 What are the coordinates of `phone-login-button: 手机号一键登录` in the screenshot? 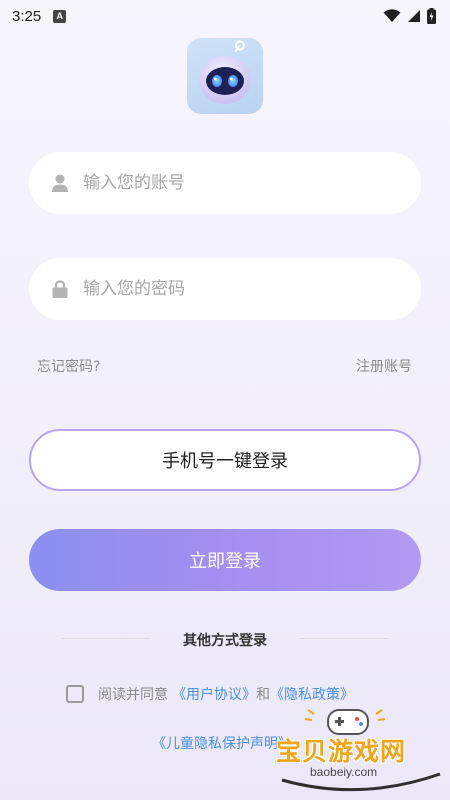 It's located at (225, 460).